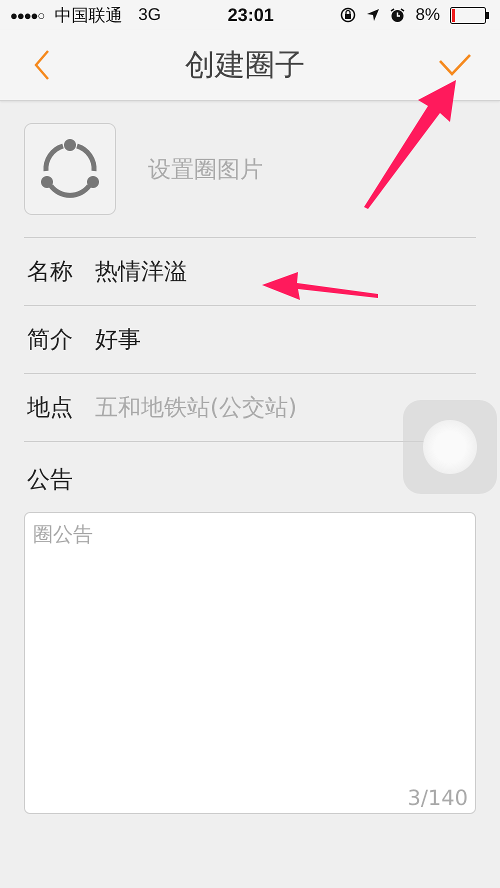  What do you see at coordinates (373, 15) in the screenshot?
I see `location-arrow-icon` at bounding box center [373, 15].